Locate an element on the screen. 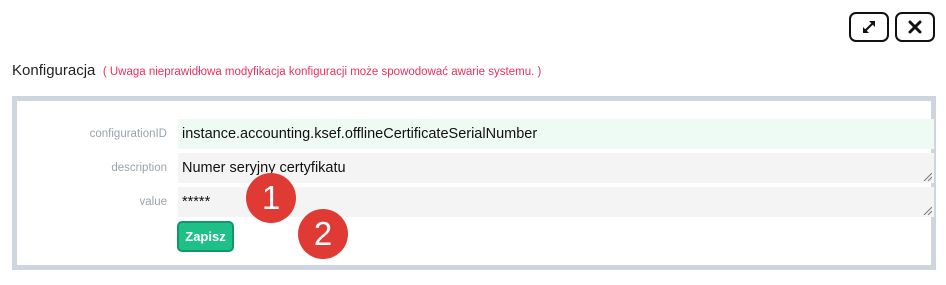  form-row-description: description Numer seryjny certyfikatu is located at coordinates (475, 168).